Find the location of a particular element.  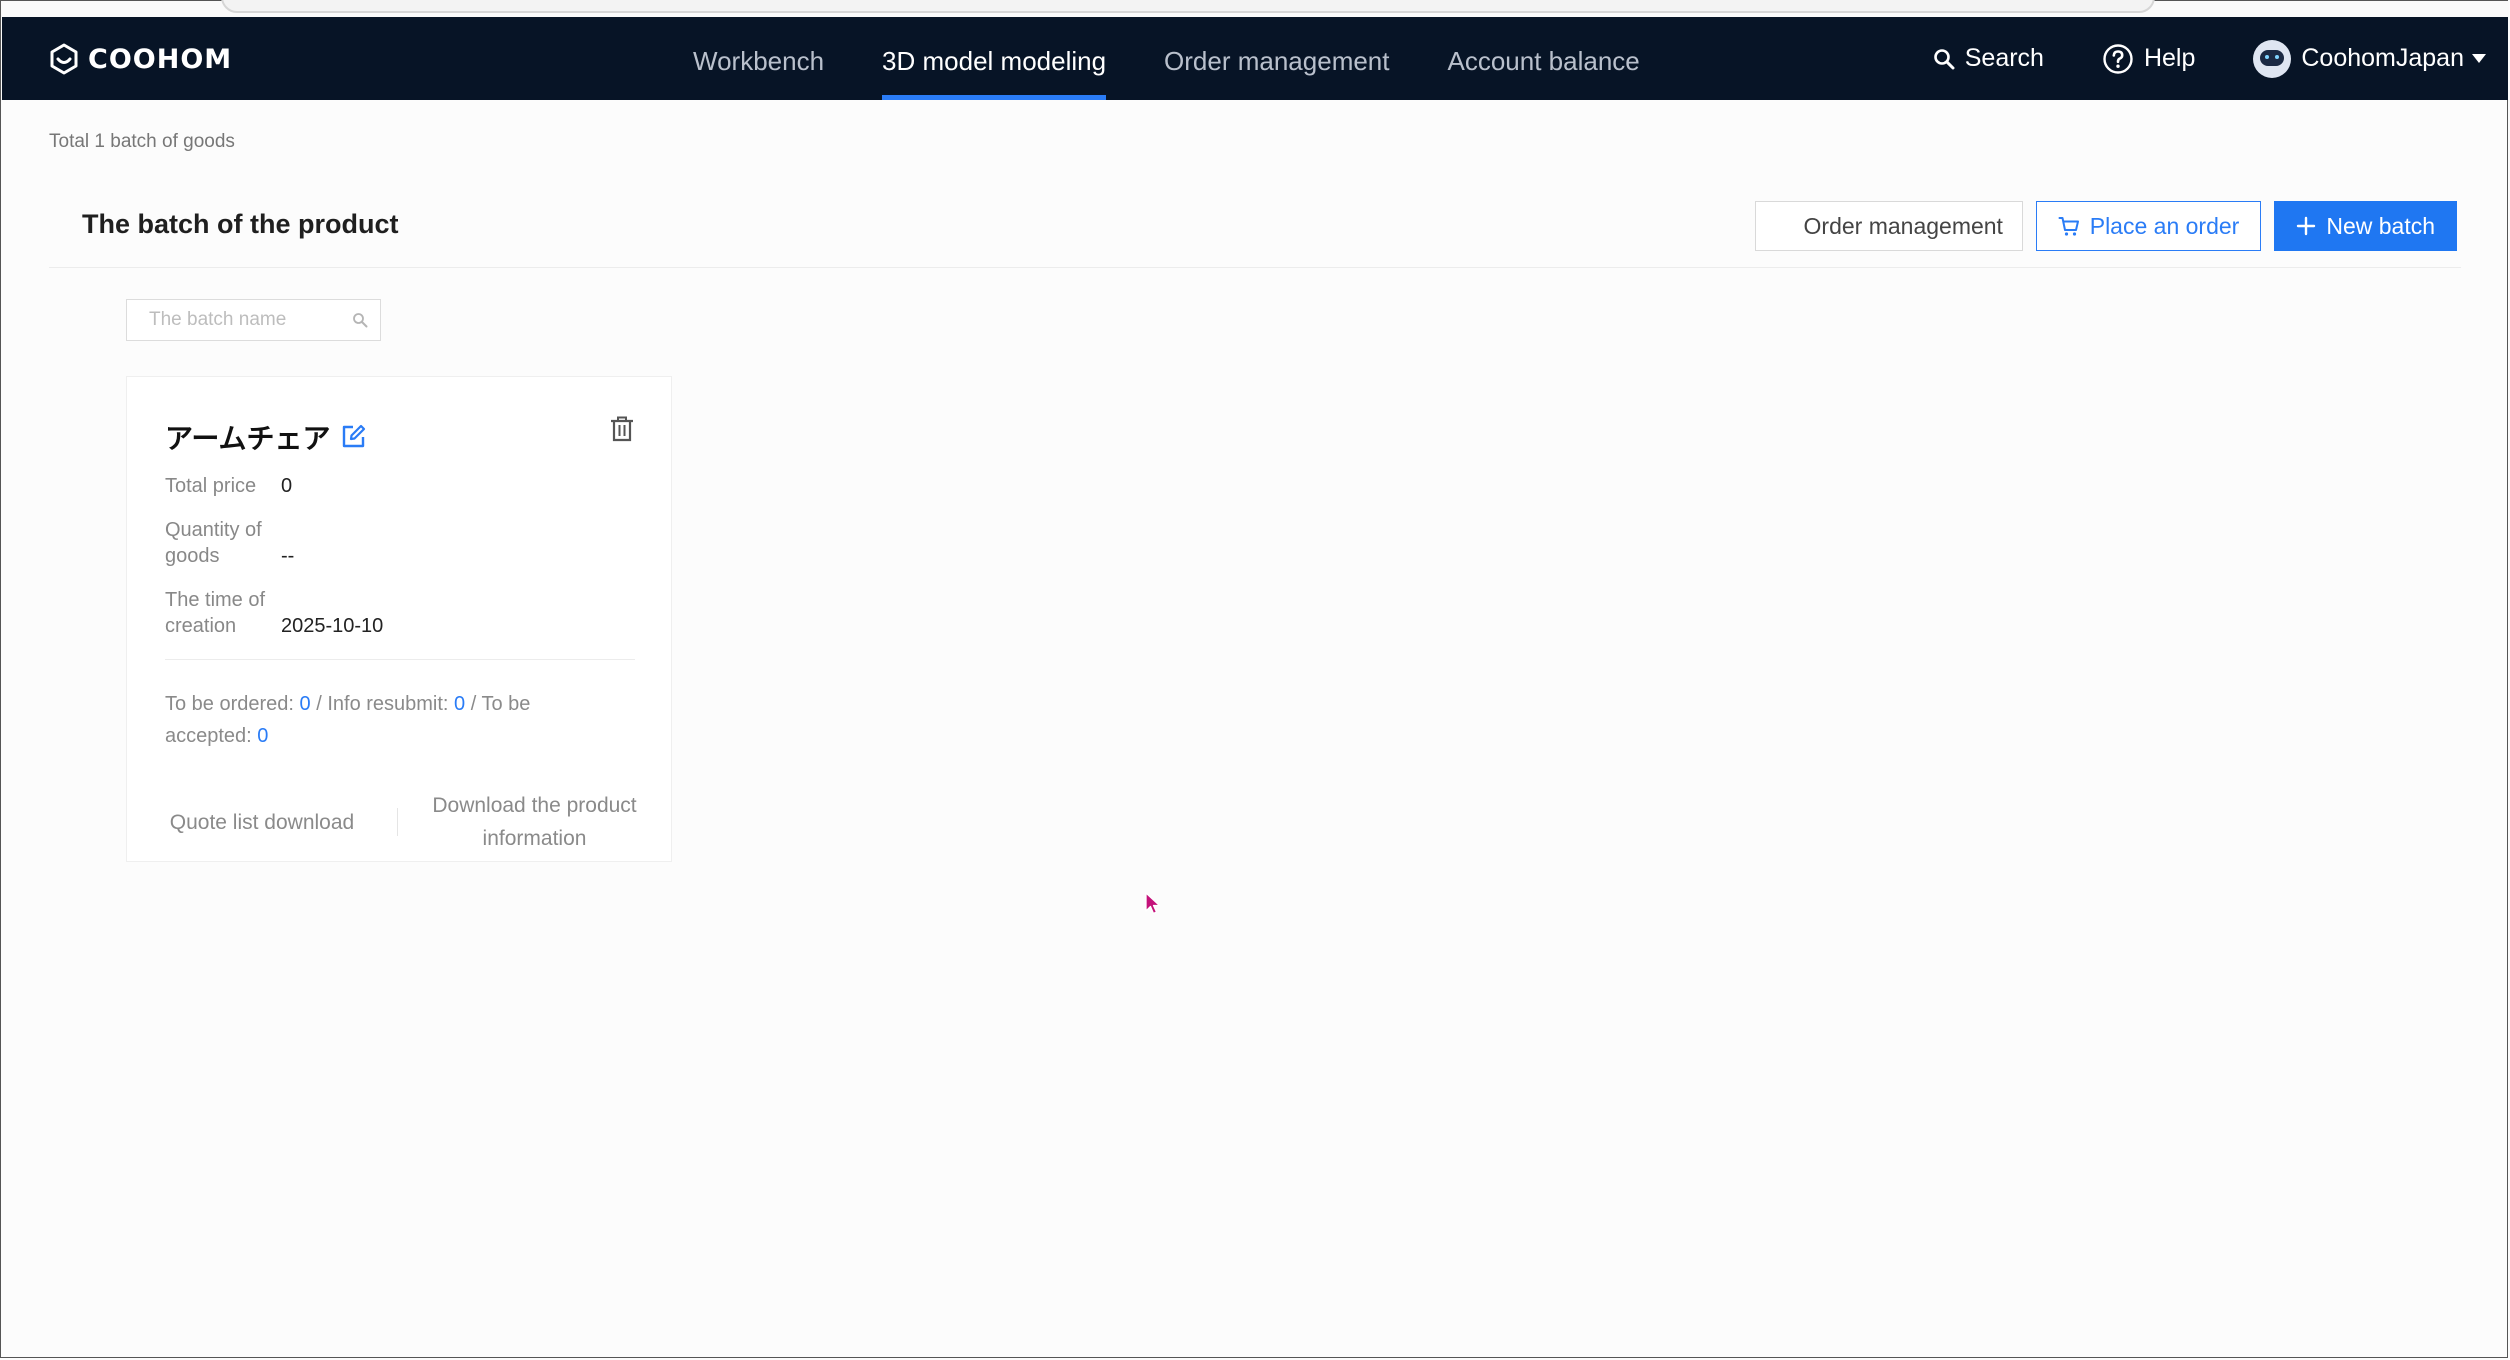

edit-icon is located at coordinates (353, 437).